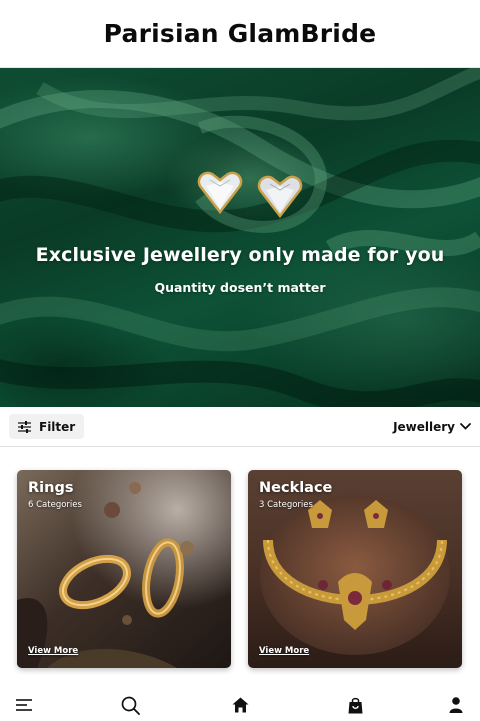 This screenshot has height=721, width=480. I want to click on nav-home-button, so click(240, 705).